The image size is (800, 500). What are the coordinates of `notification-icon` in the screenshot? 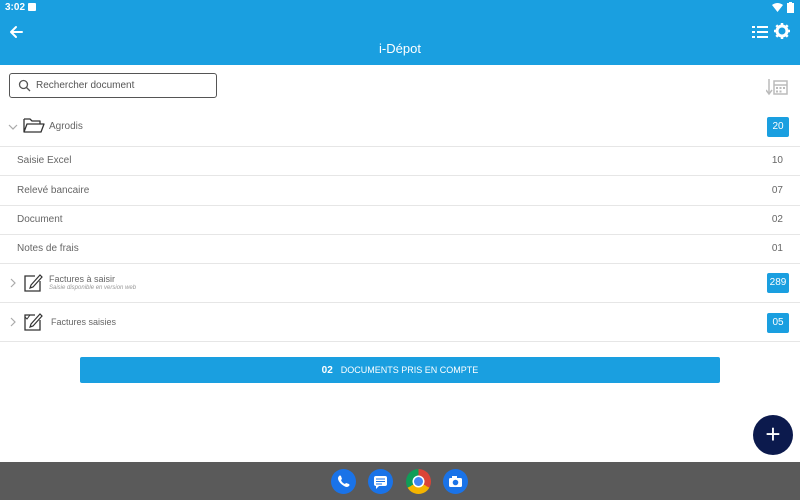 It's located at (32, 7).